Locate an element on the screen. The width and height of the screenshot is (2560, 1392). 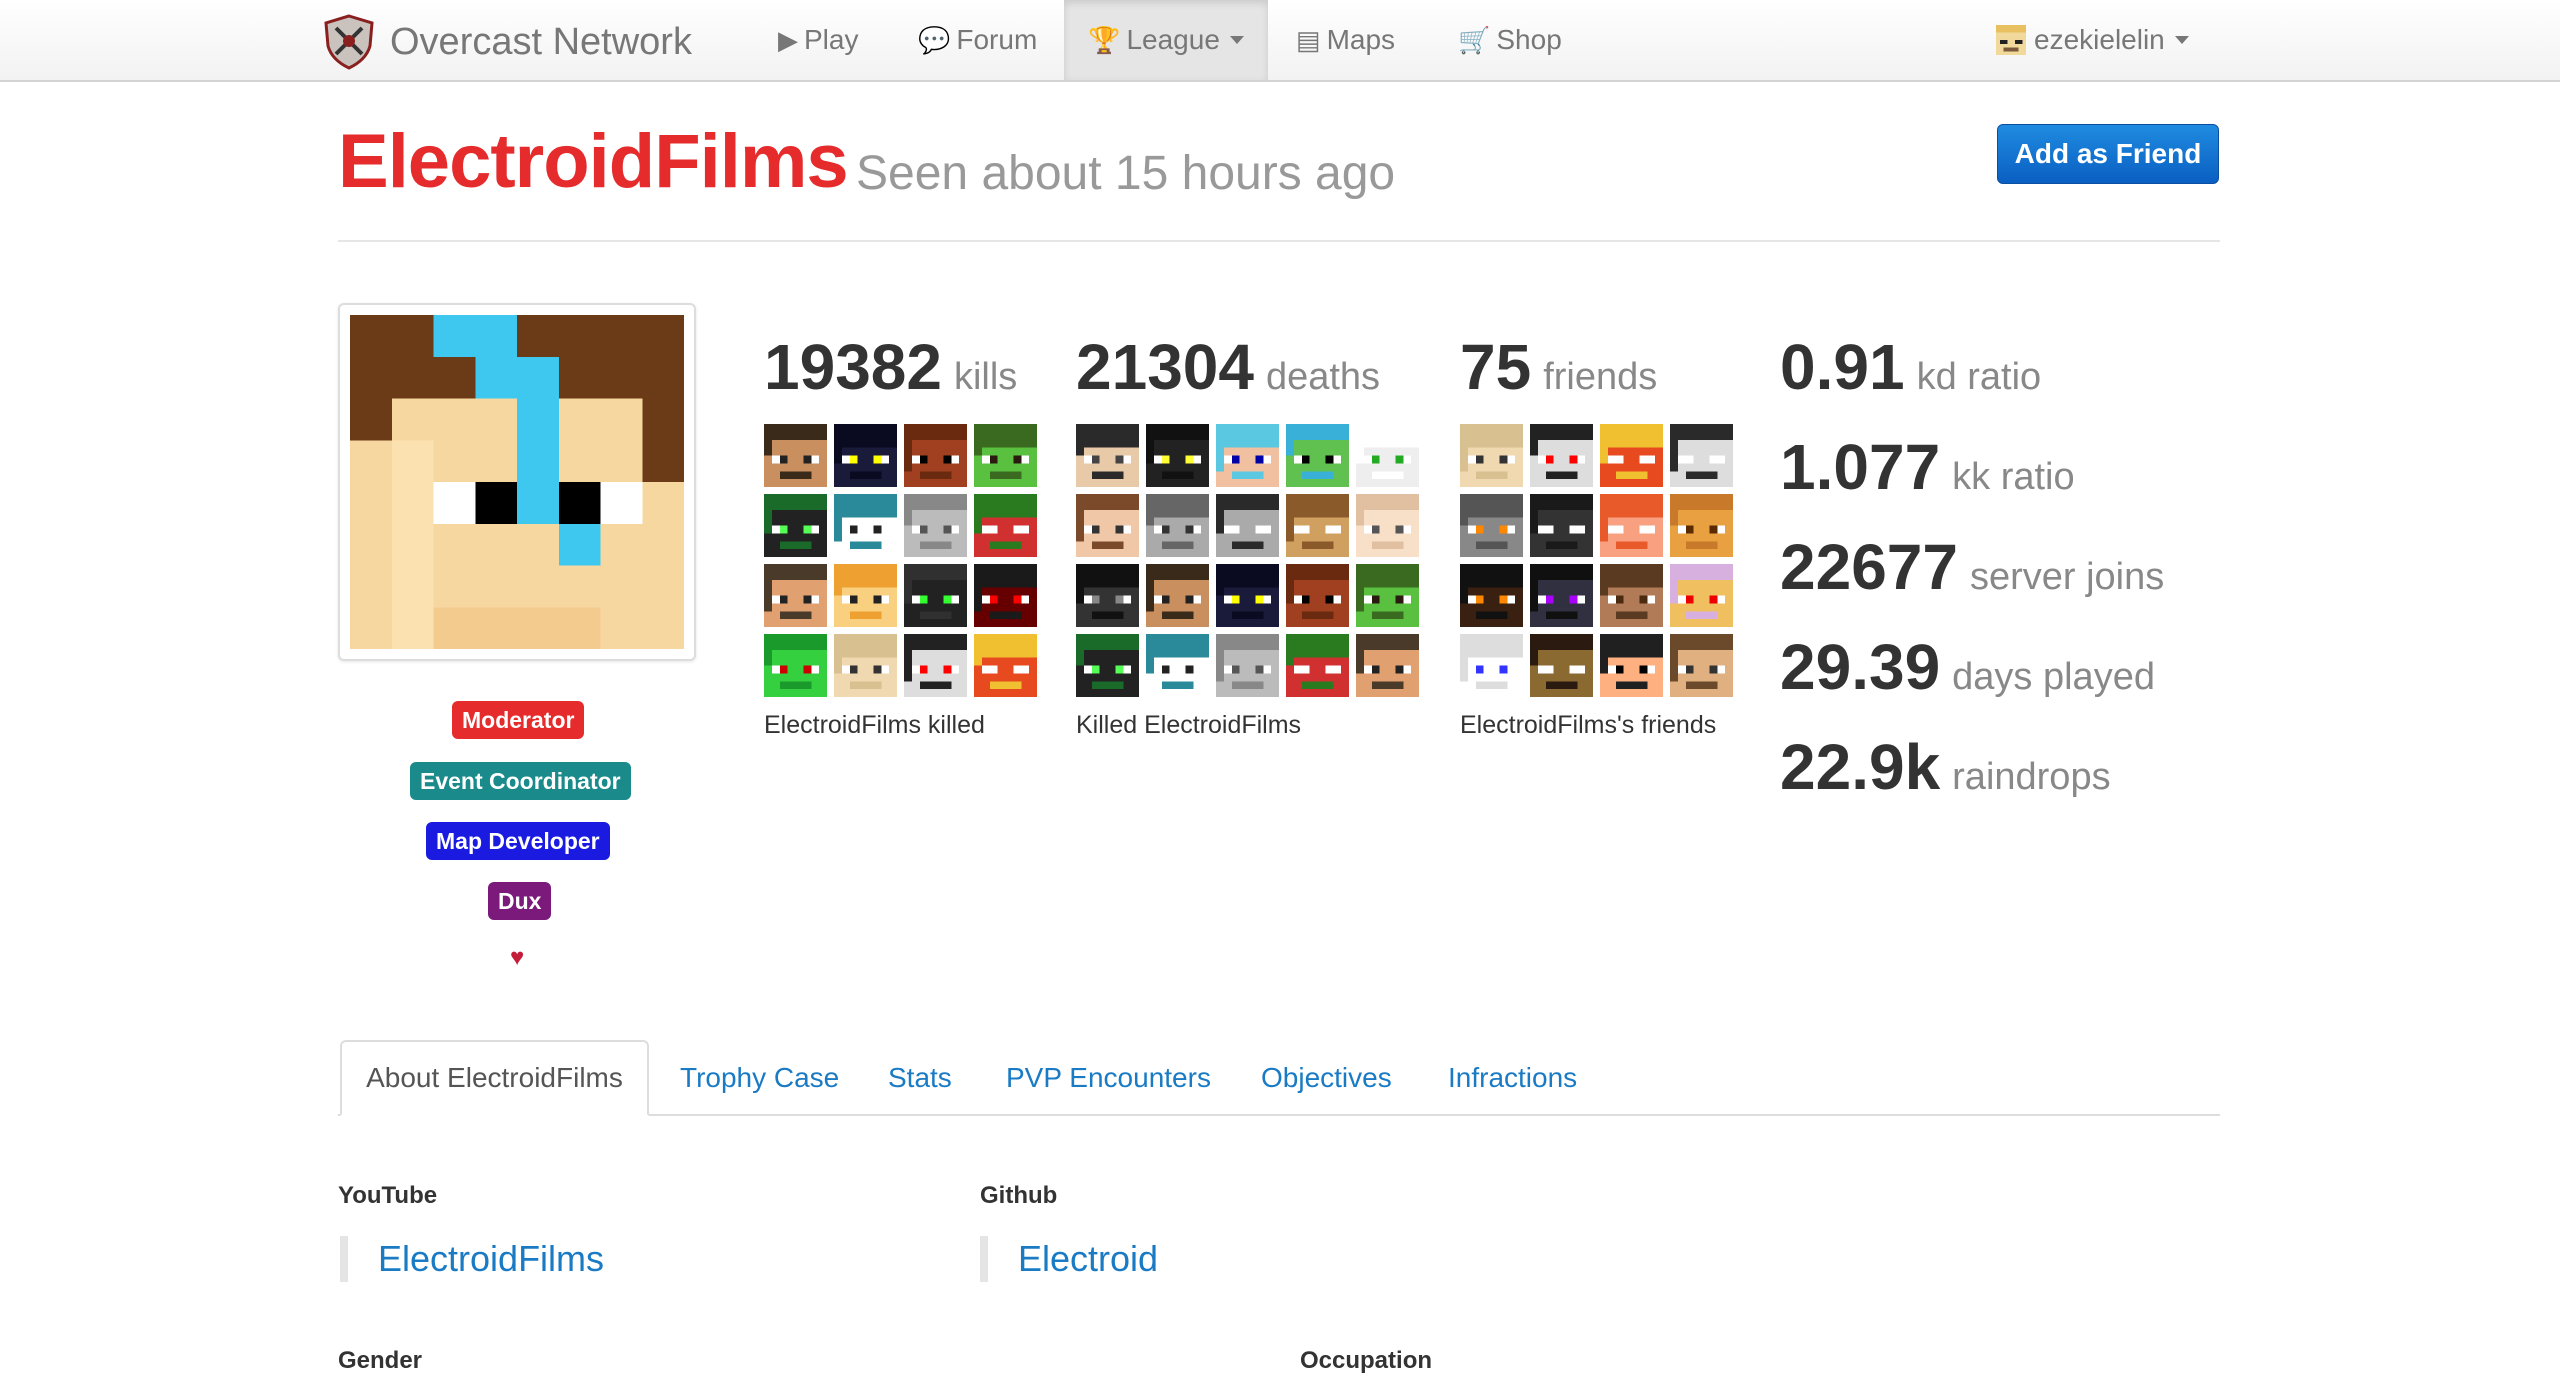
nav-forum-label: Forum is located at coordinates (997, 39).